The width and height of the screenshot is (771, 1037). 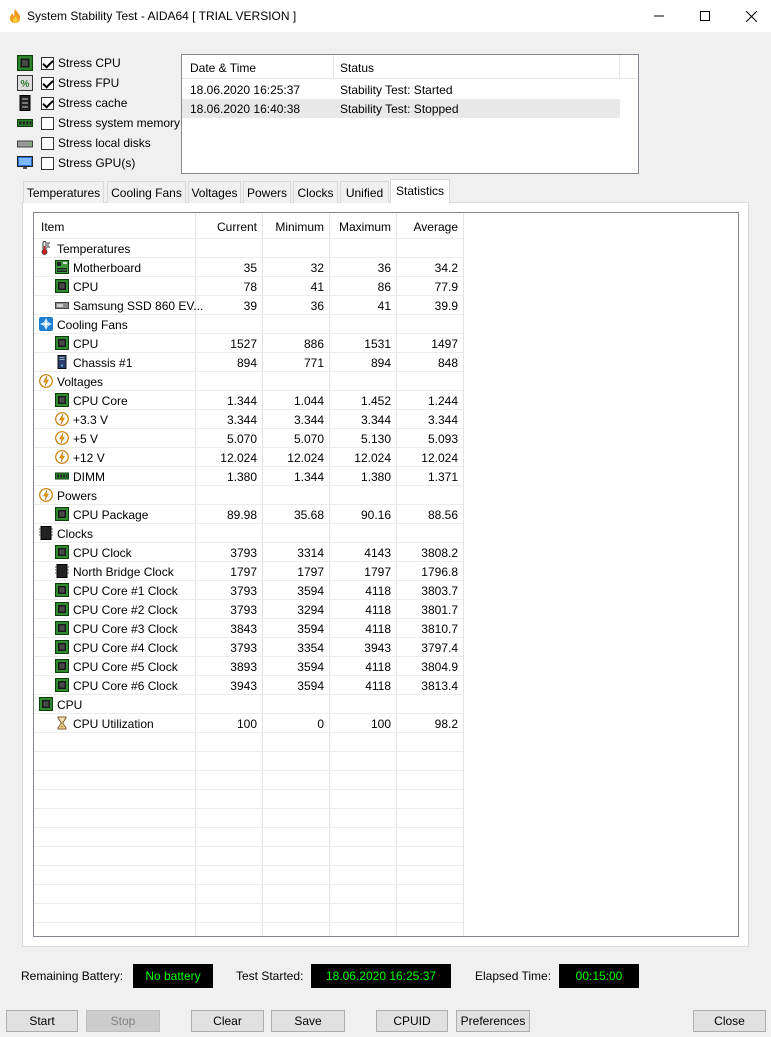 I want to click on stress-option-label: Stress GPU(s), so click(x=97, y=163).